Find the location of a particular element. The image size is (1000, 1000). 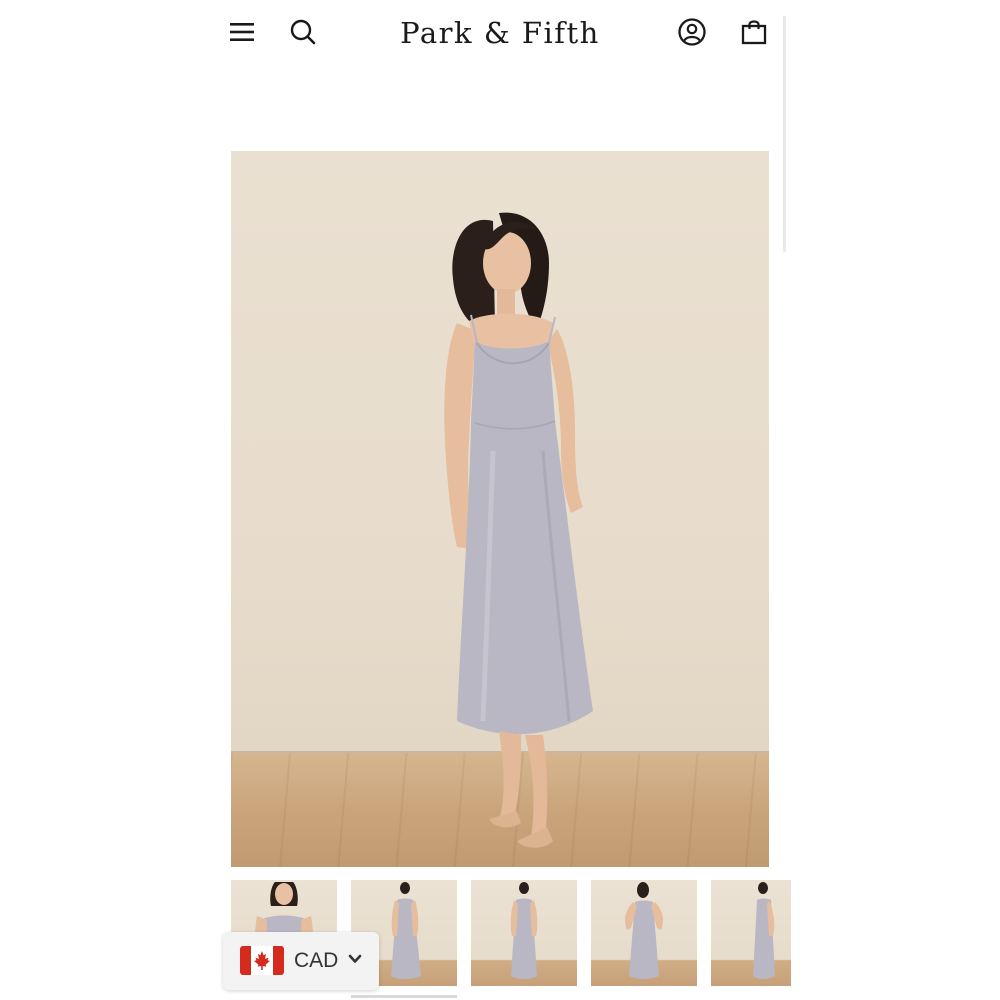

side-view-thumbnail is located at coordinates (751, 933).